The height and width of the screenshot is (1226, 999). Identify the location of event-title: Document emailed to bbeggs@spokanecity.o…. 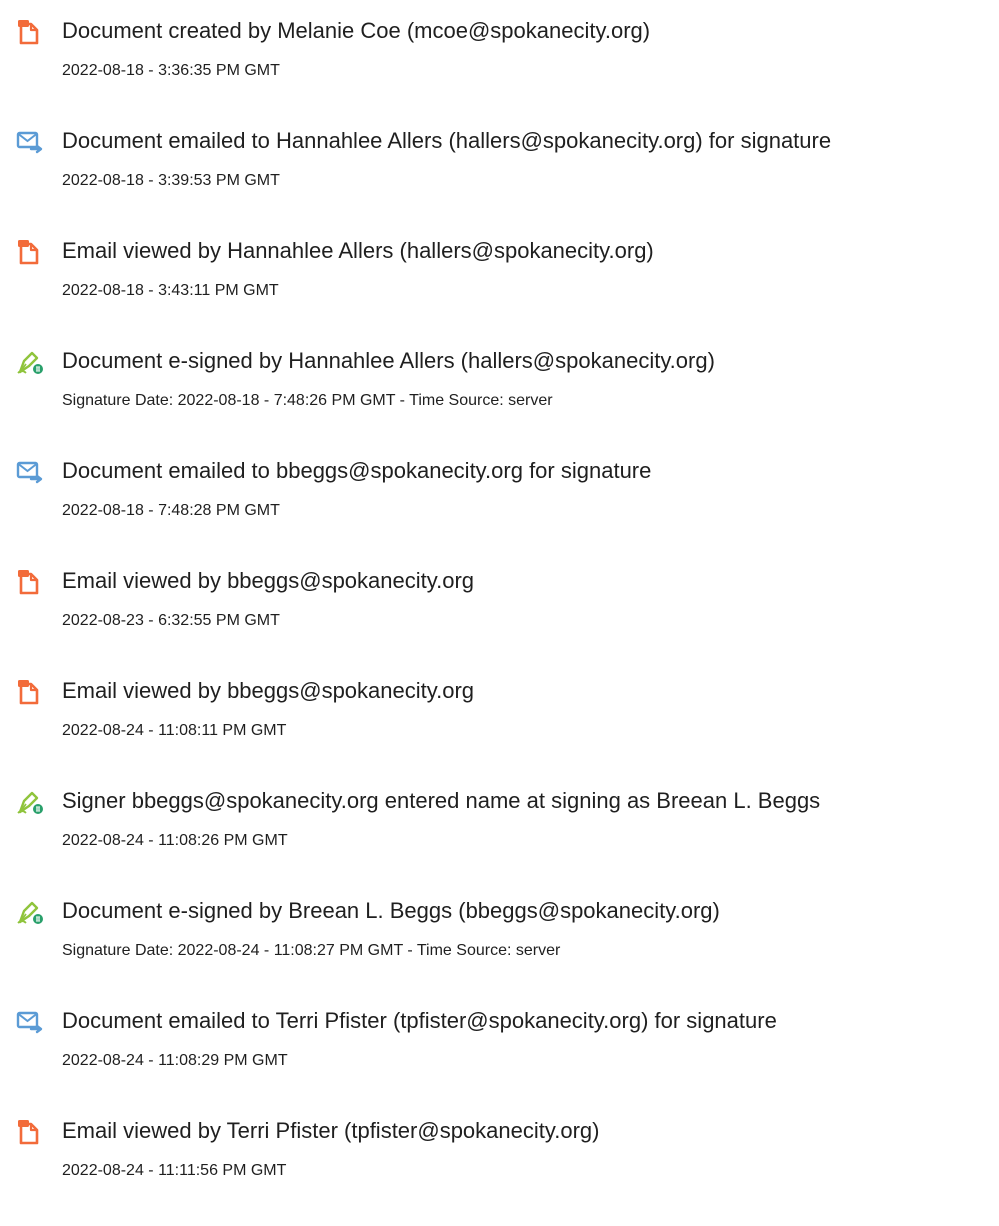
(357, 470).